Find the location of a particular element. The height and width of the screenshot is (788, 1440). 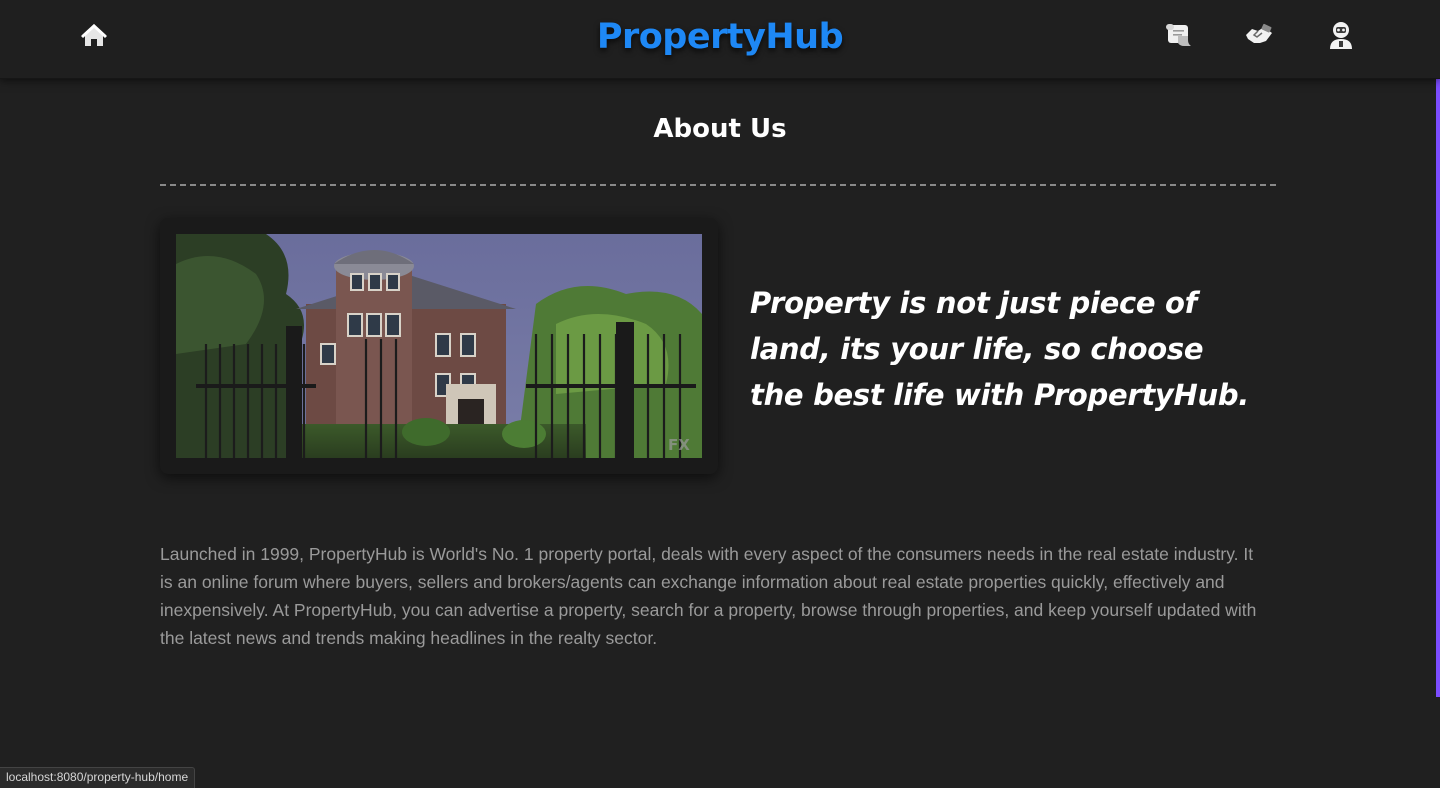

top-navbar: PropertyHub is located at coordinates (720, 39).